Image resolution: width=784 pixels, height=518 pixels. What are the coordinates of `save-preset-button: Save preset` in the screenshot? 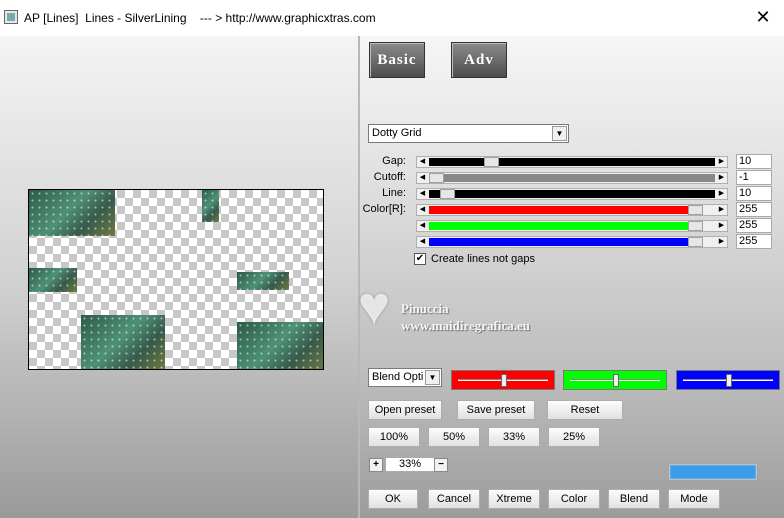 It's located at (496, 410).